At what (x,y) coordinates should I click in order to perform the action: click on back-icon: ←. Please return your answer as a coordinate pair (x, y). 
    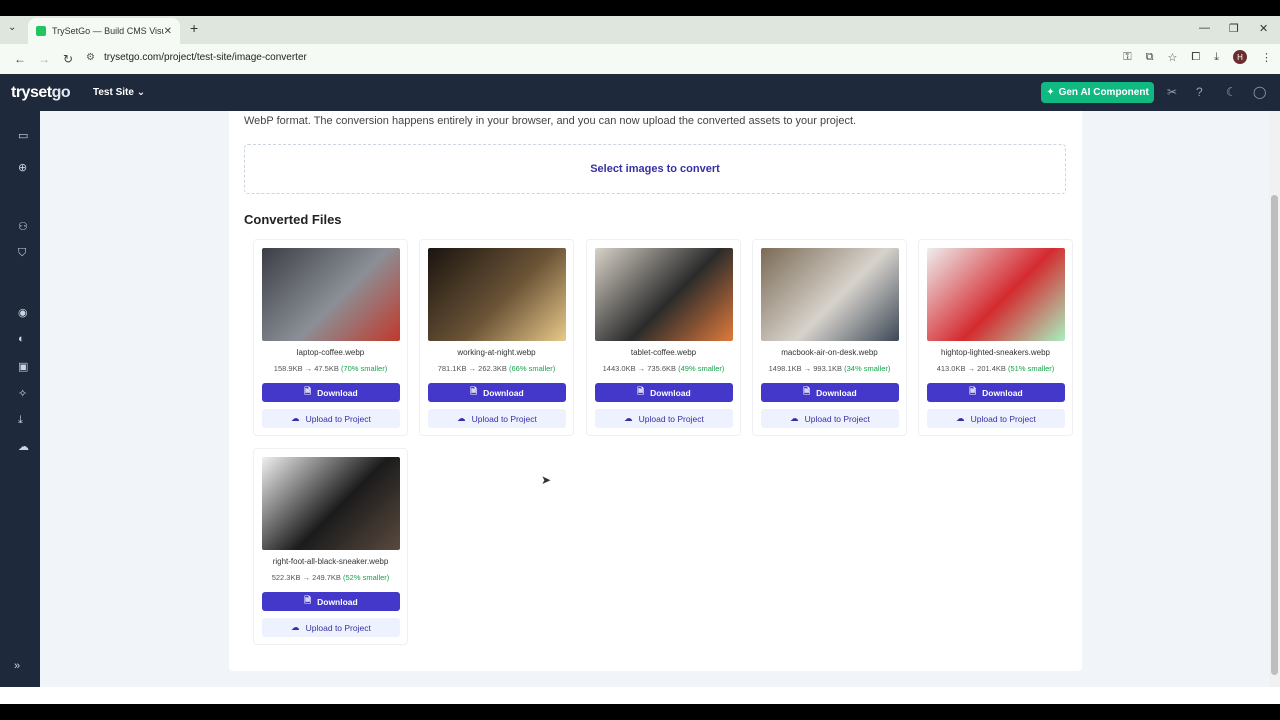
    Looking at the image, I should click on (20, 59).